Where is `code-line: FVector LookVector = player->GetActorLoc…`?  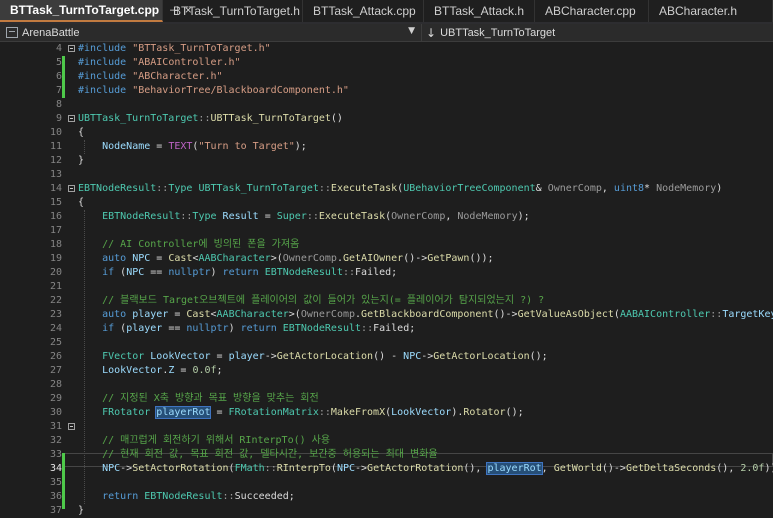
code-line: FVector LookVector = player->GetActorLoc… is located at coordinates (325, 356).